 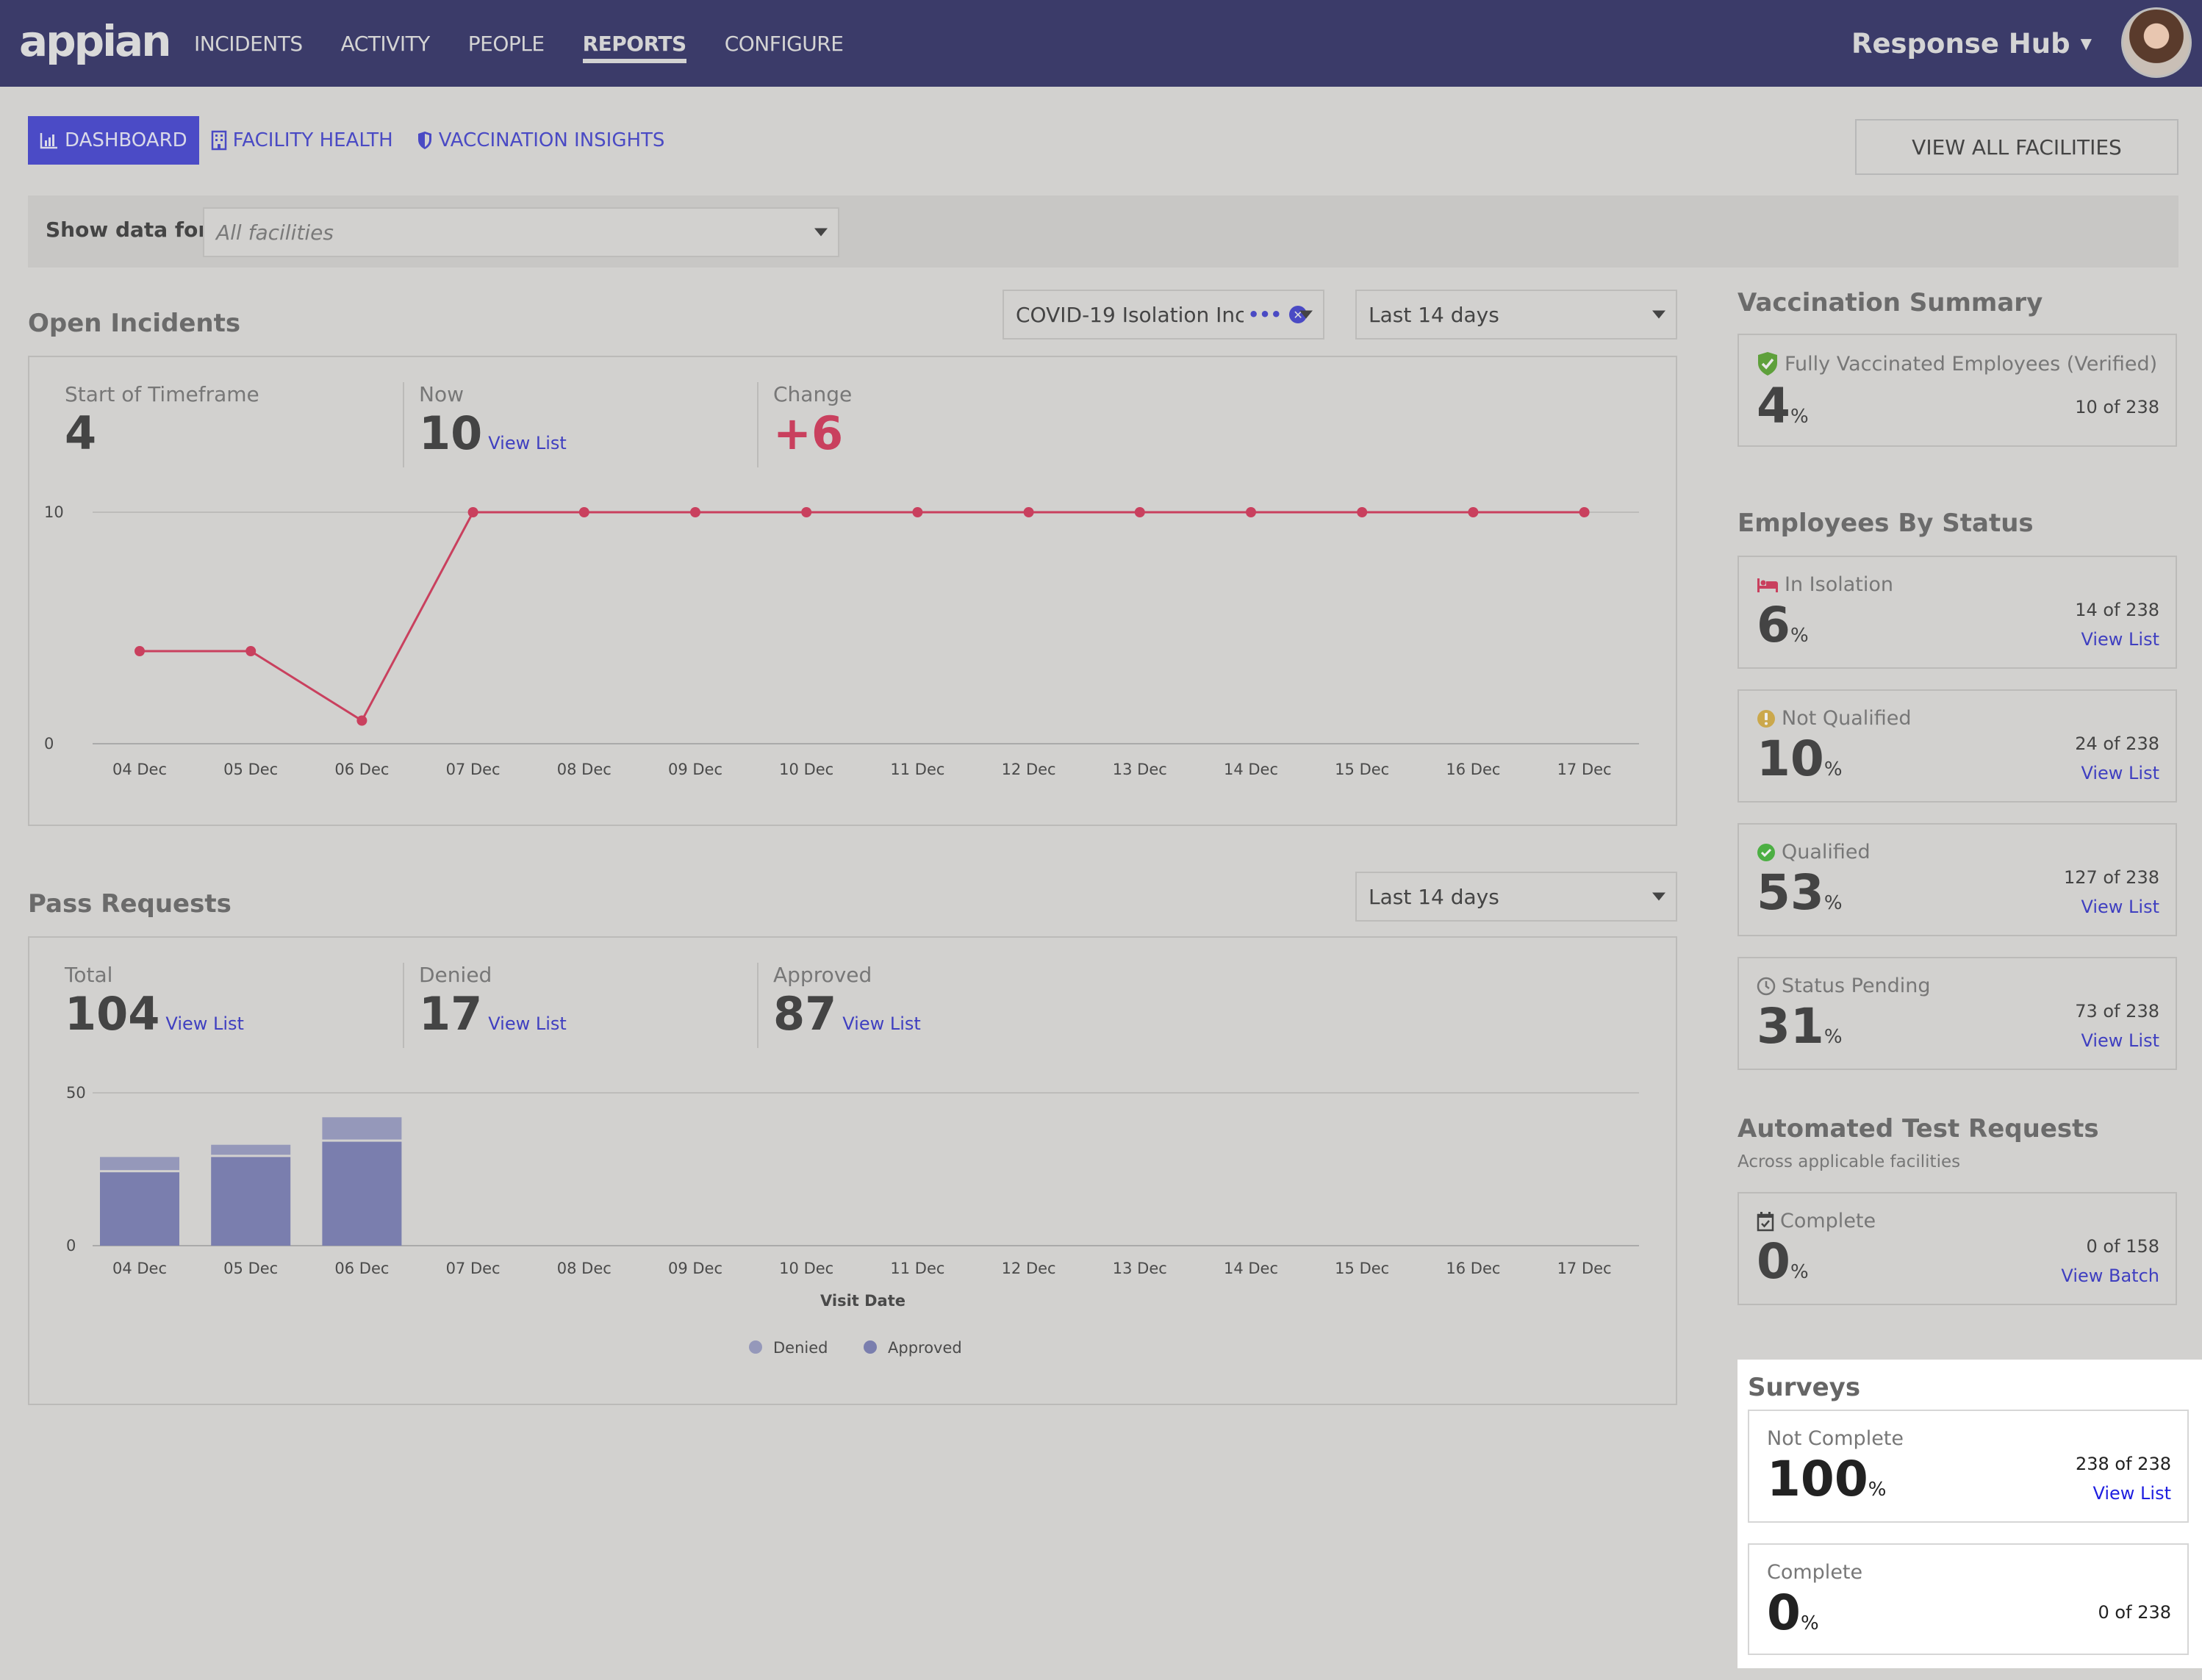 What do you see at coordinates (585, 1268) in the screenshot?
I see `x-tick-label: 08 Dec` at bounding box center [585, 1268].